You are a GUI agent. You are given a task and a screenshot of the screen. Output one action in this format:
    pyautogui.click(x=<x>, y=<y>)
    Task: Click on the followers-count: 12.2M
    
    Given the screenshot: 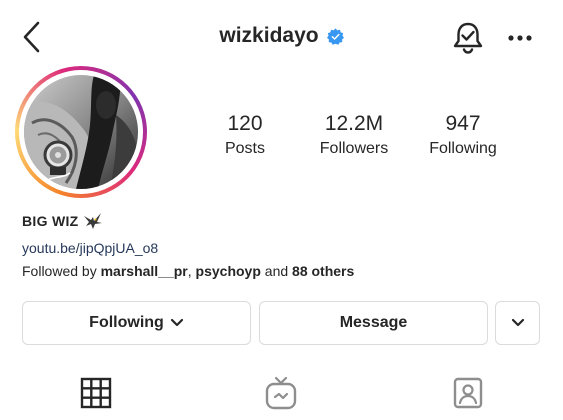 What is the action you would take?
    pyautogui.click(x=354, y=123)
    